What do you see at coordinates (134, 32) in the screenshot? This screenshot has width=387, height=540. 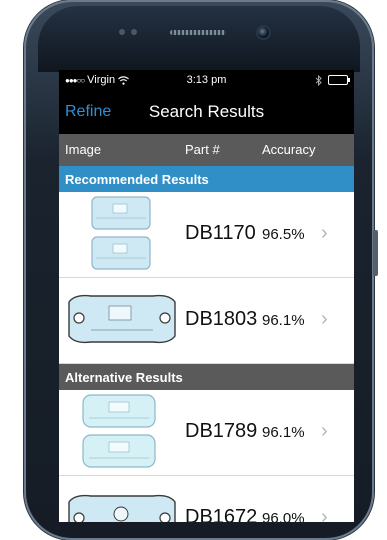 I see `light-sensor` at bounding box center [134, 32].